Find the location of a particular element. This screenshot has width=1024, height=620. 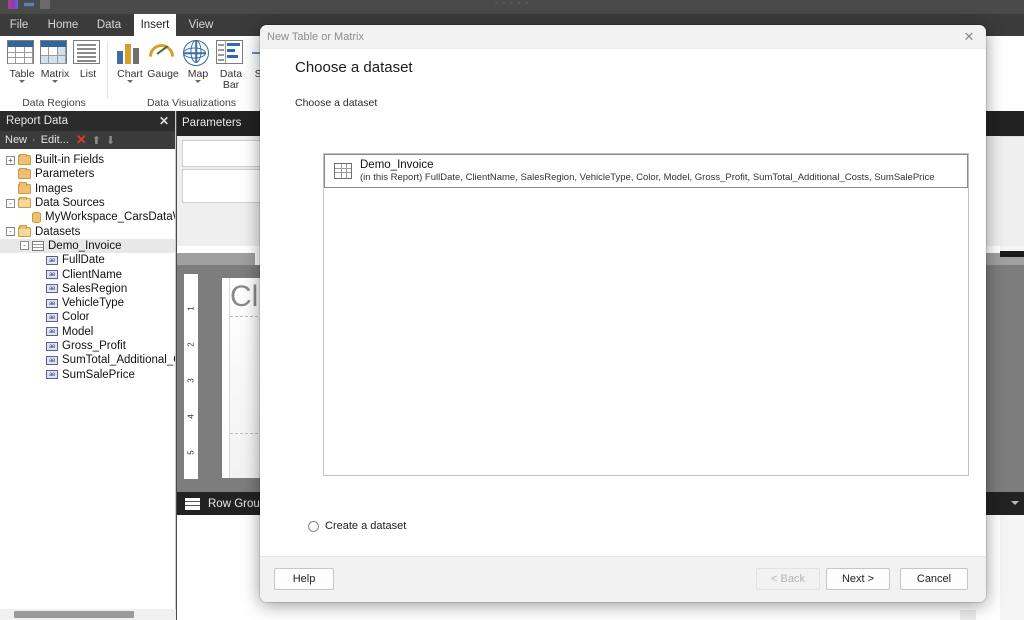

tree-node: ae Color is located at coordinates (87, 317).